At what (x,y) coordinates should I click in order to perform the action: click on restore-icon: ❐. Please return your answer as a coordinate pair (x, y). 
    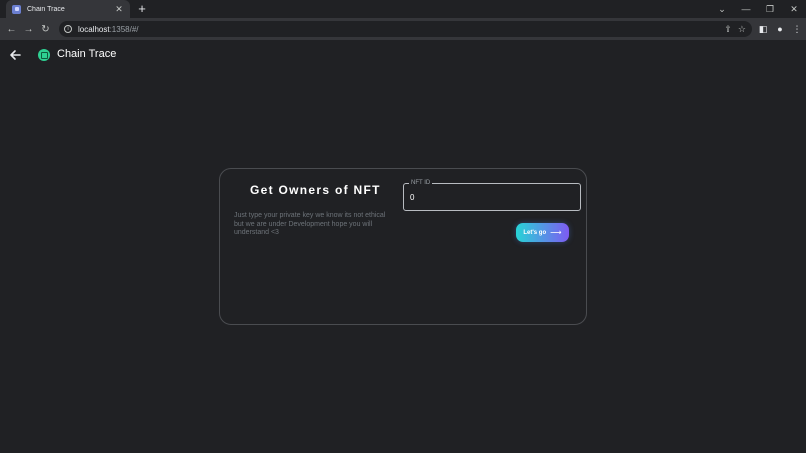
    Looking at the image, I should click on (770, 9).